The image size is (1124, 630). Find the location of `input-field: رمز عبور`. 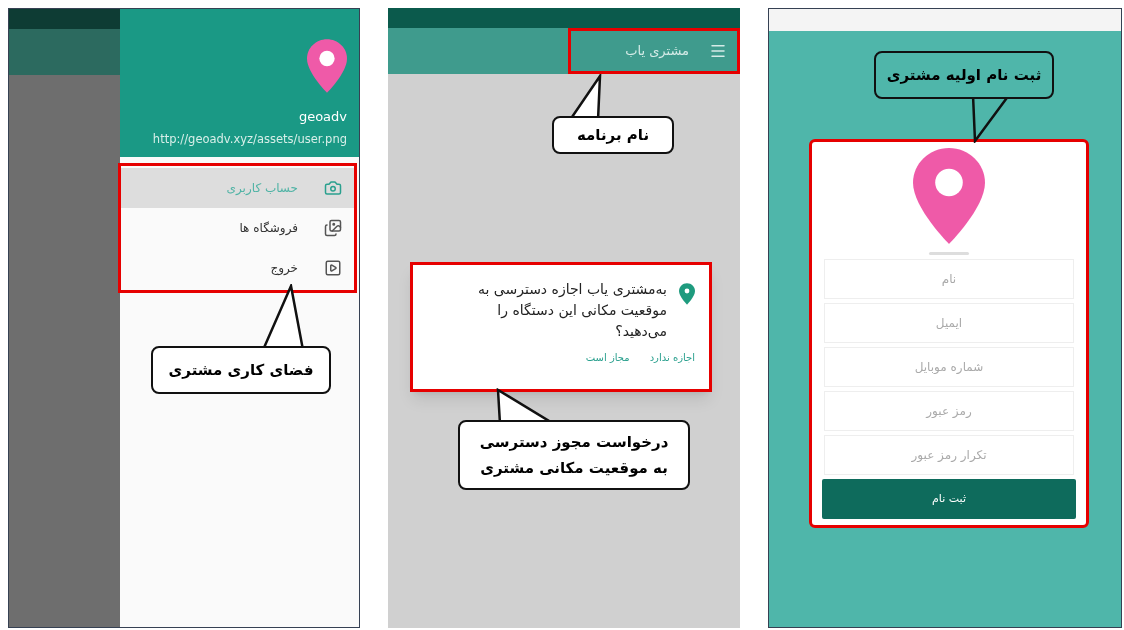

input-field: رمز عبور is located at coordinates (949, 411).